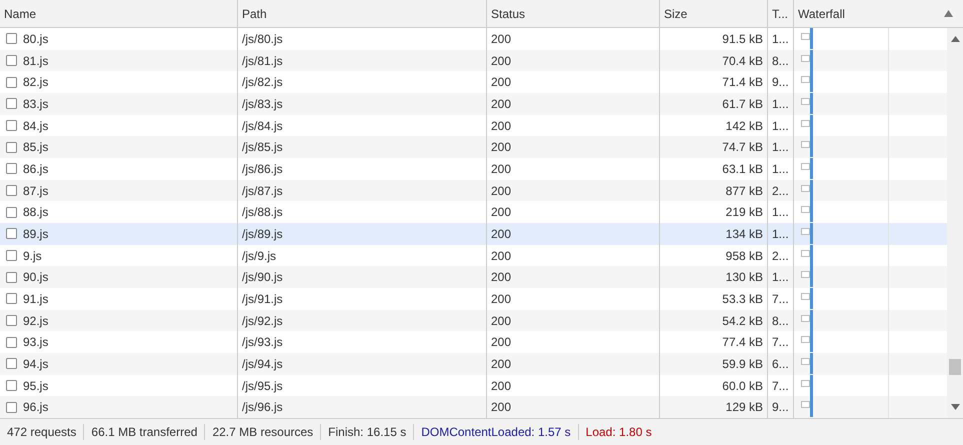 The height and width of the screenshot is (445, 963). Describe the element at coordinates (35, 342) in the screenshot. I see `file-name: 93.js` at that location.